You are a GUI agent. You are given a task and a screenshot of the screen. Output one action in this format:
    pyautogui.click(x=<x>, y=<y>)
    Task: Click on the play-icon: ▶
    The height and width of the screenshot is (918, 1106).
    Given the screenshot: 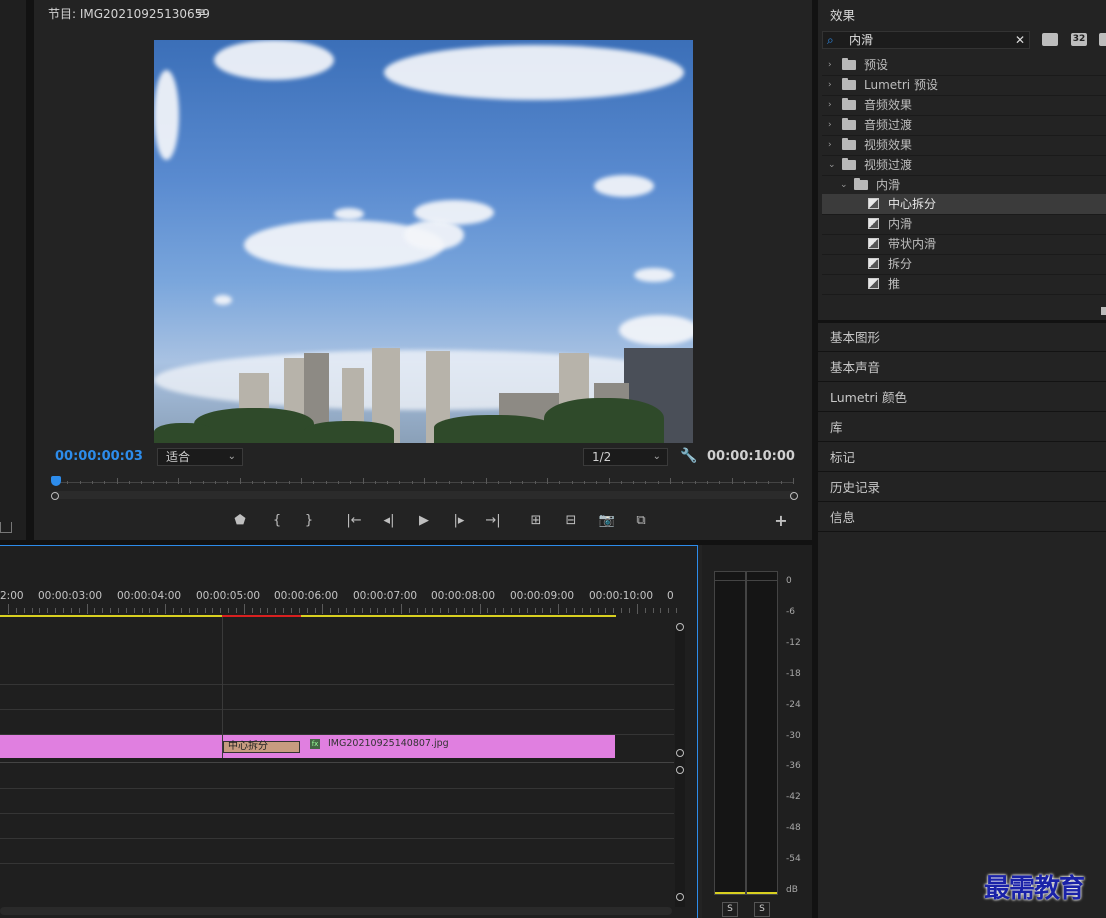 What is the action you would take?
    pyautogui.click(x=424, y=521)
    